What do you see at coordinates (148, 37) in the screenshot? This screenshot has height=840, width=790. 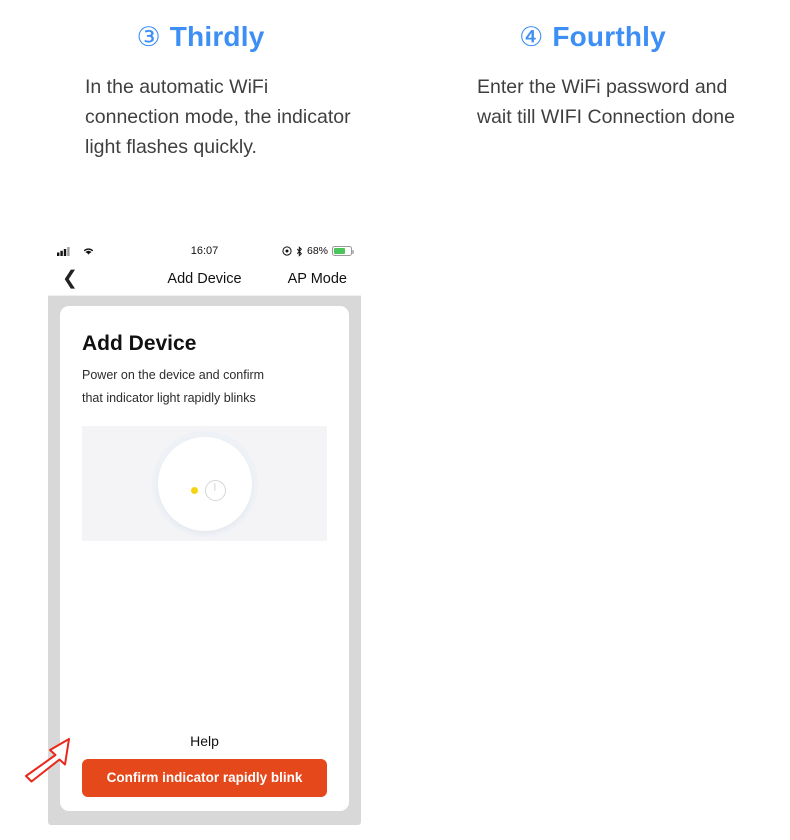 I see `step-number-icon: ③` at bounding box center [148, 37].